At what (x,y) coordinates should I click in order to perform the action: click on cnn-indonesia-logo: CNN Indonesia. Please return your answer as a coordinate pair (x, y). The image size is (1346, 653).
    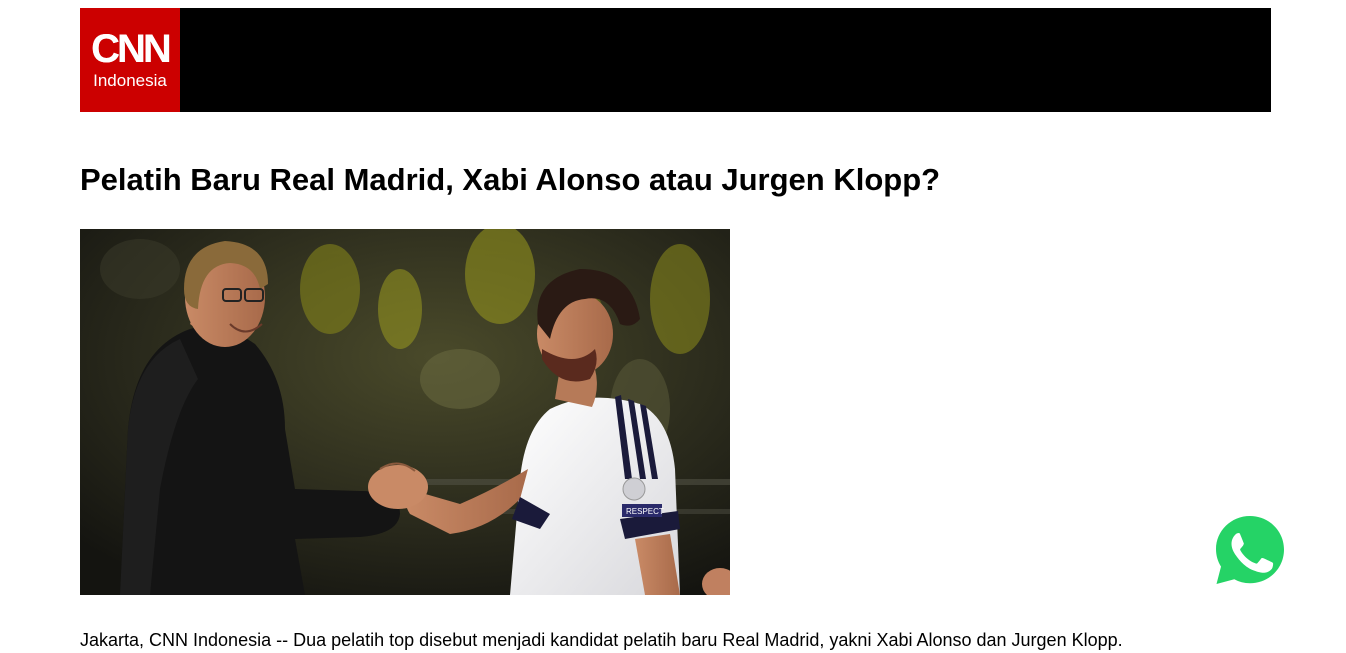
    Looking at the image, I should click on (130, 60).